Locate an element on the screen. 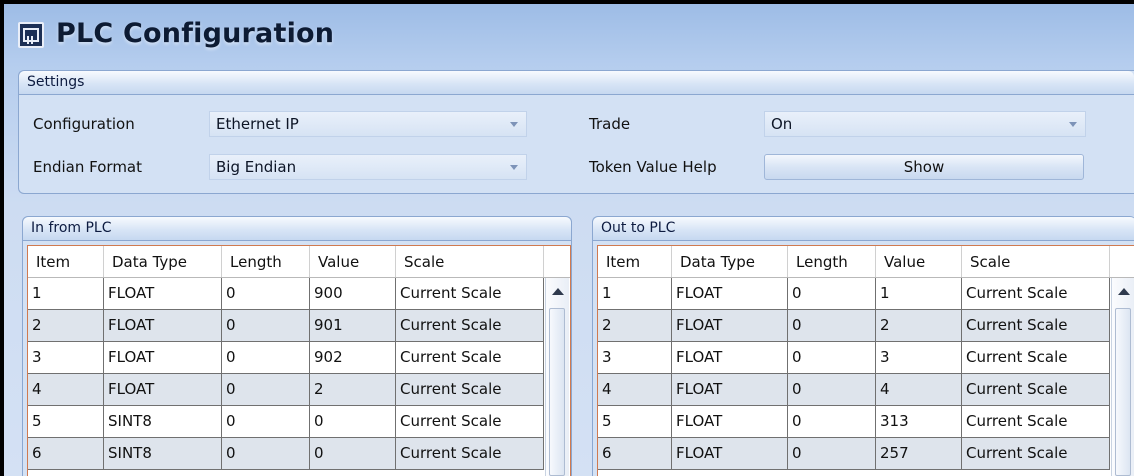 The height and width of the screenshot is (476, 1134). table-row: 6 FLOAT 0 257 Current Scale is located at coordinates (854, 454).